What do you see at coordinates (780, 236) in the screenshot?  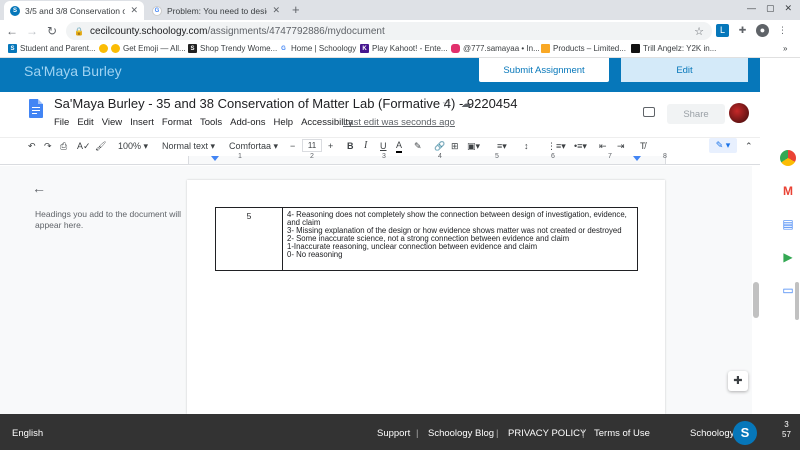 I see `side-panel: M ▤ ▶ ▭` at bounding box center [780, 236].